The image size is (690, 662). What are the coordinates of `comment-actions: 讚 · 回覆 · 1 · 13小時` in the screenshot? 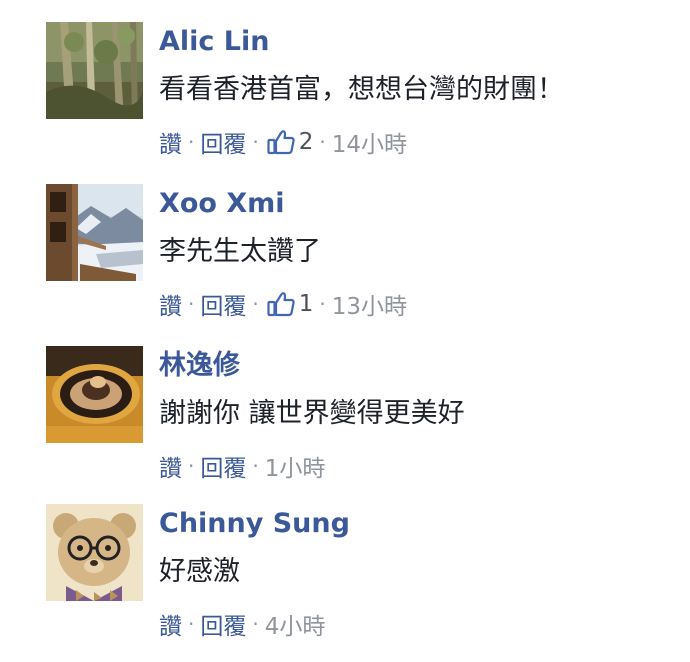 It's located at (283, 304).